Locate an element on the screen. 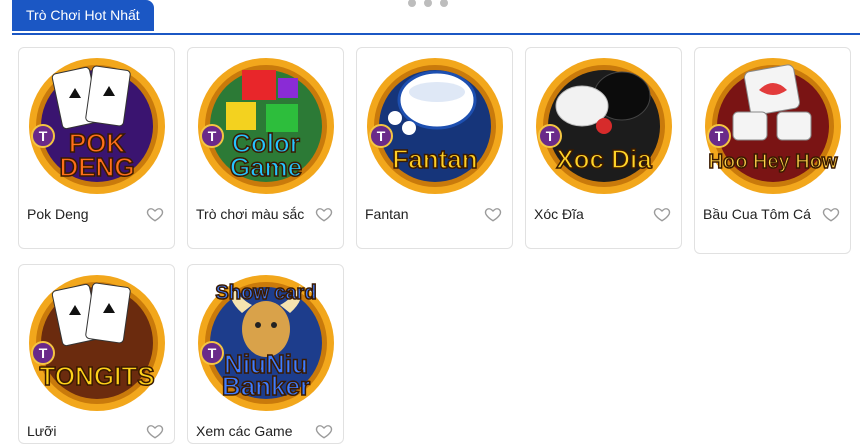 This screenshot has width=860, height=444. game-name: Trò chơi màu sắc is located at coordinates (250, 214).